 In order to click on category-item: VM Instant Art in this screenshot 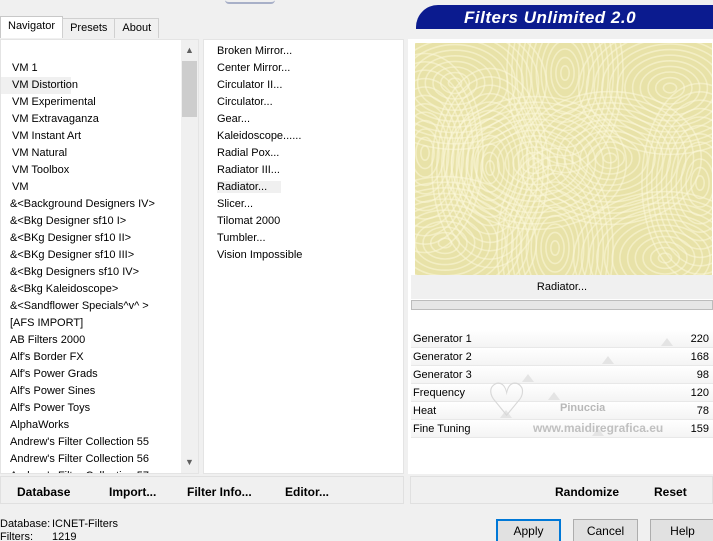, I will do `click(90, 136)`.